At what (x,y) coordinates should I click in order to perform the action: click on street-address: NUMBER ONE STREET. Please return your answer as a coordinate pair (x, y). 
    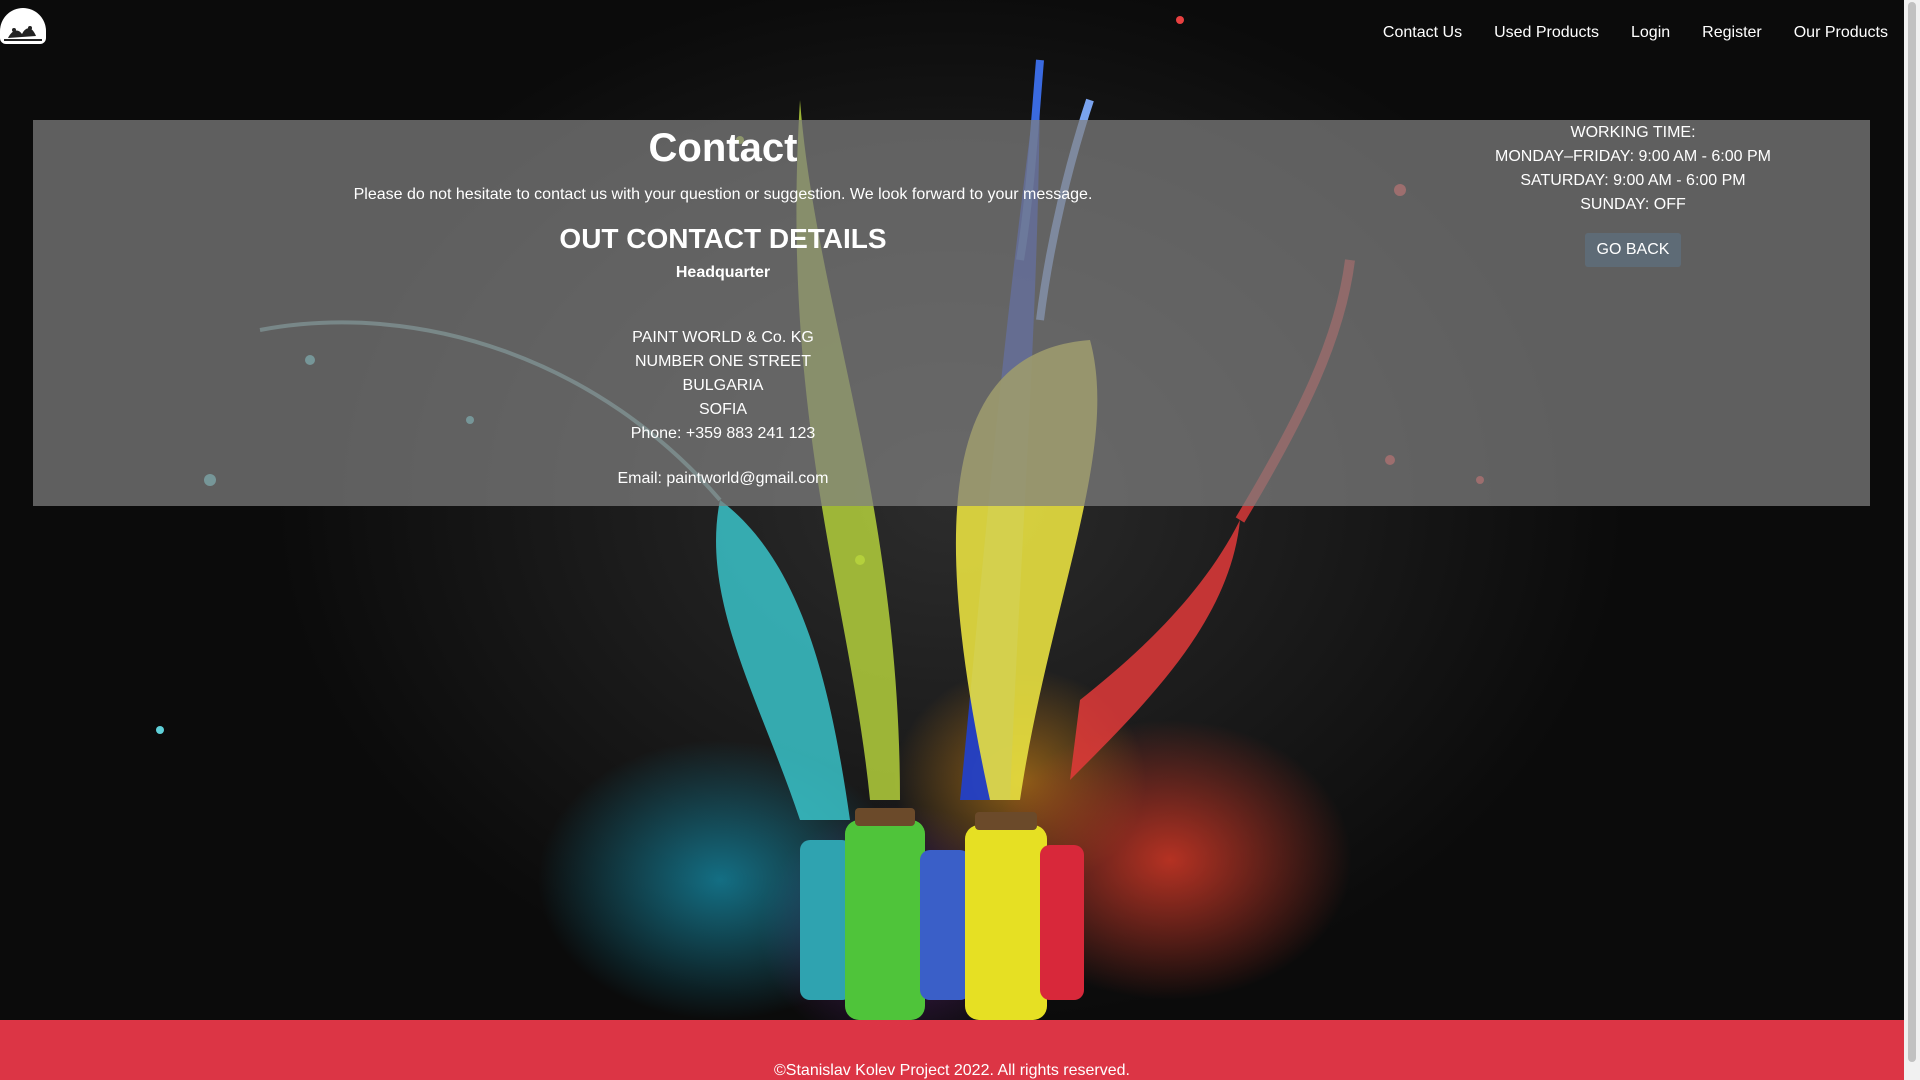
    Looking at the image, I should click on (722, 361).